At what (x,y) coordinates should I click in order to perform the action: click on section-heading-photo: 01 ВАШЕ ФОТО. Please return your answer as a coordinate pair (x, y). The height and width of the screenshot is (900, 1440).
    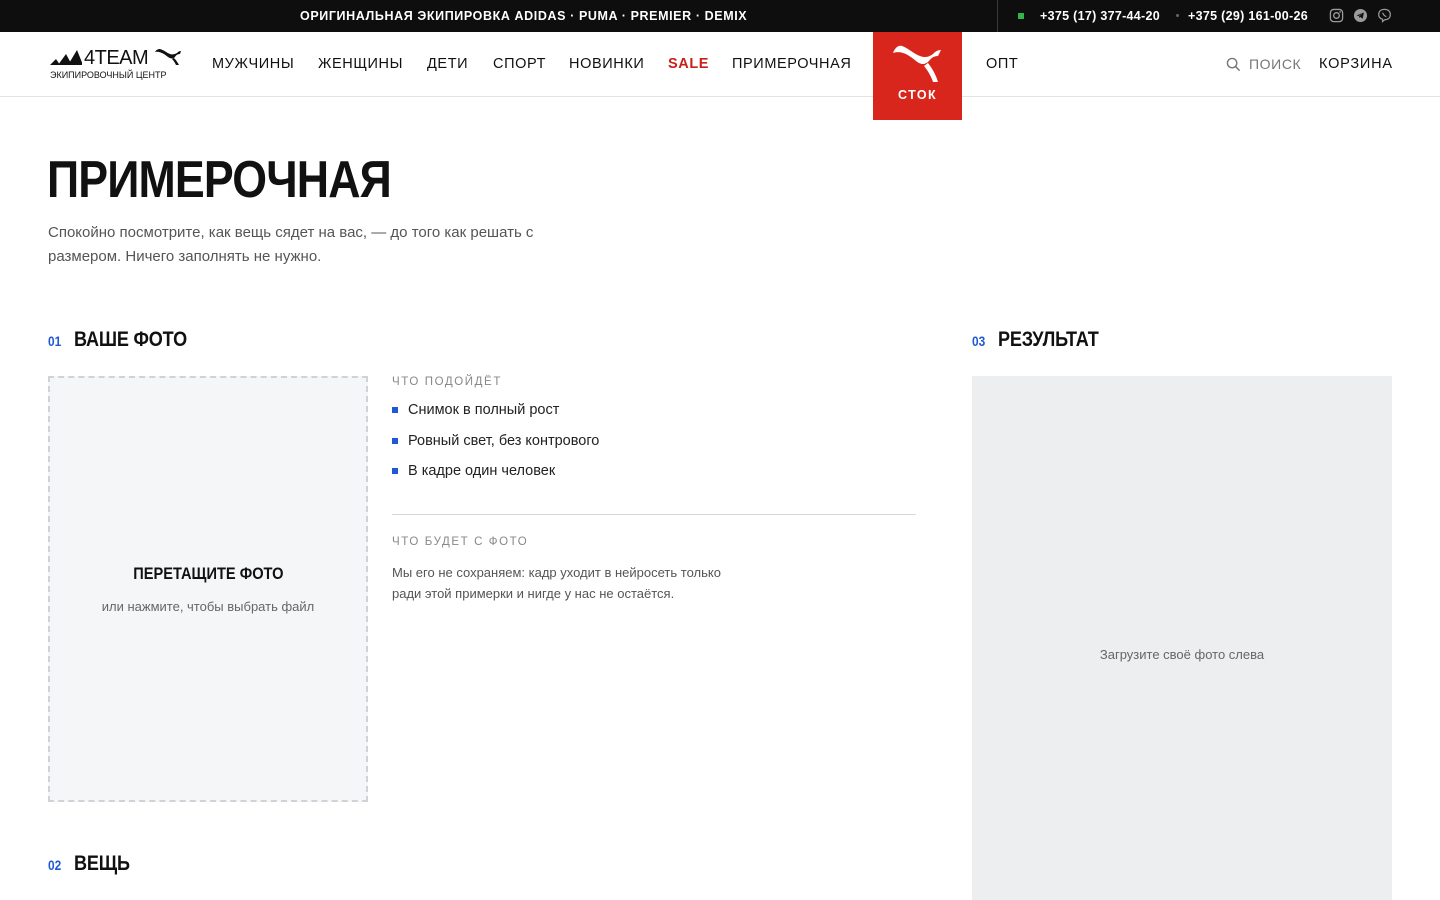
    Looking at the image, I should click on (126, 340).